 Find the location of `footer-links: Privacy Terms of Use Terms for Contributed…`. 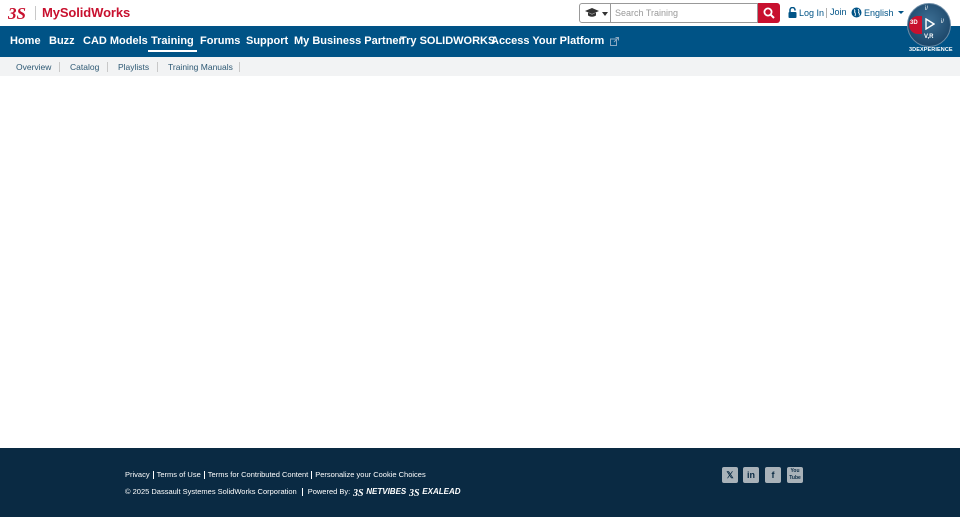

footer-links: Privacy Terms of Use Terms for Contributed… is located at coordinates (275, 475).